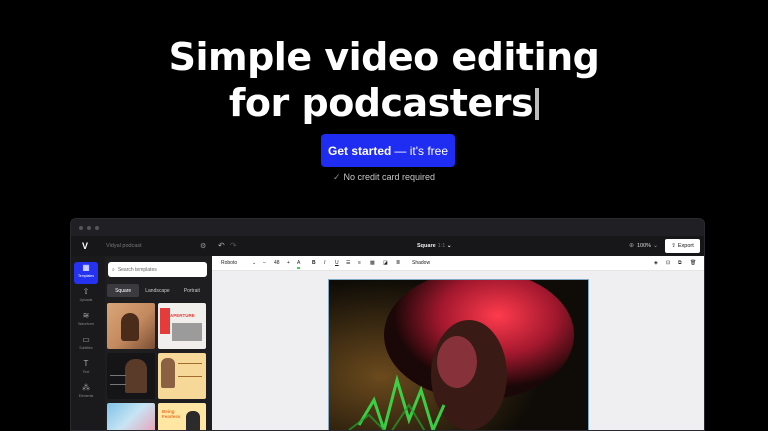 This screenshot has width=768, height=431. What do you see at coordinates (86, 363) in the screenshot?
I see `text-icon: T` at bounding box center [86, 363].